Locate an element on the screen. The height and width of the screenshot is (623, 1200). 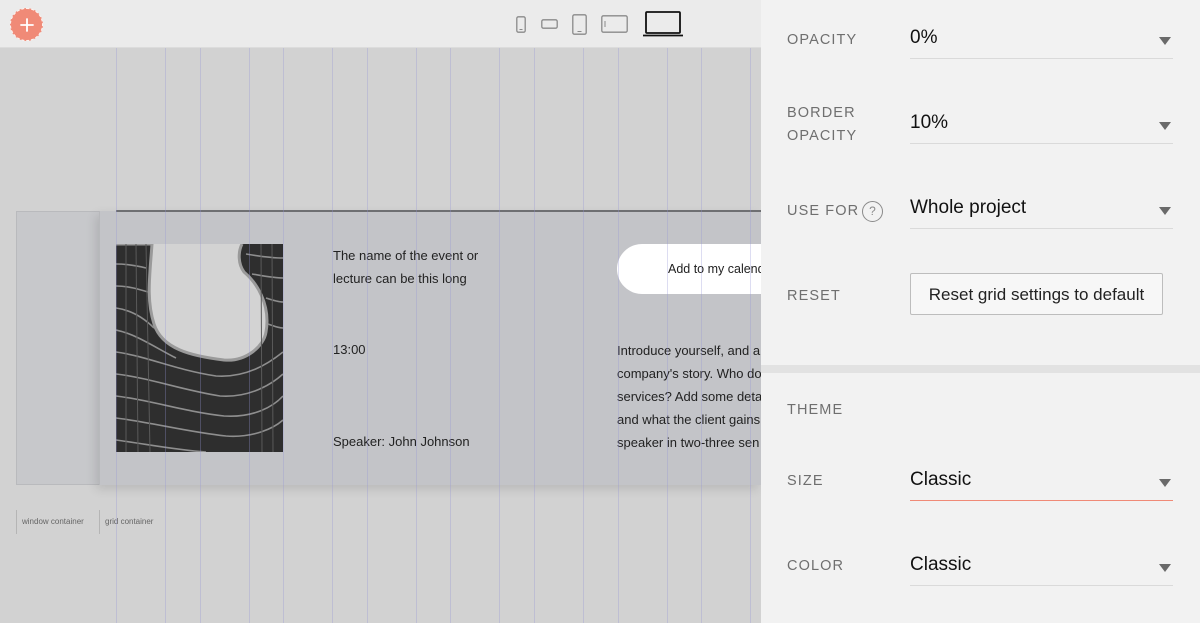
laptop-icon is located at coordinates (663, 24).